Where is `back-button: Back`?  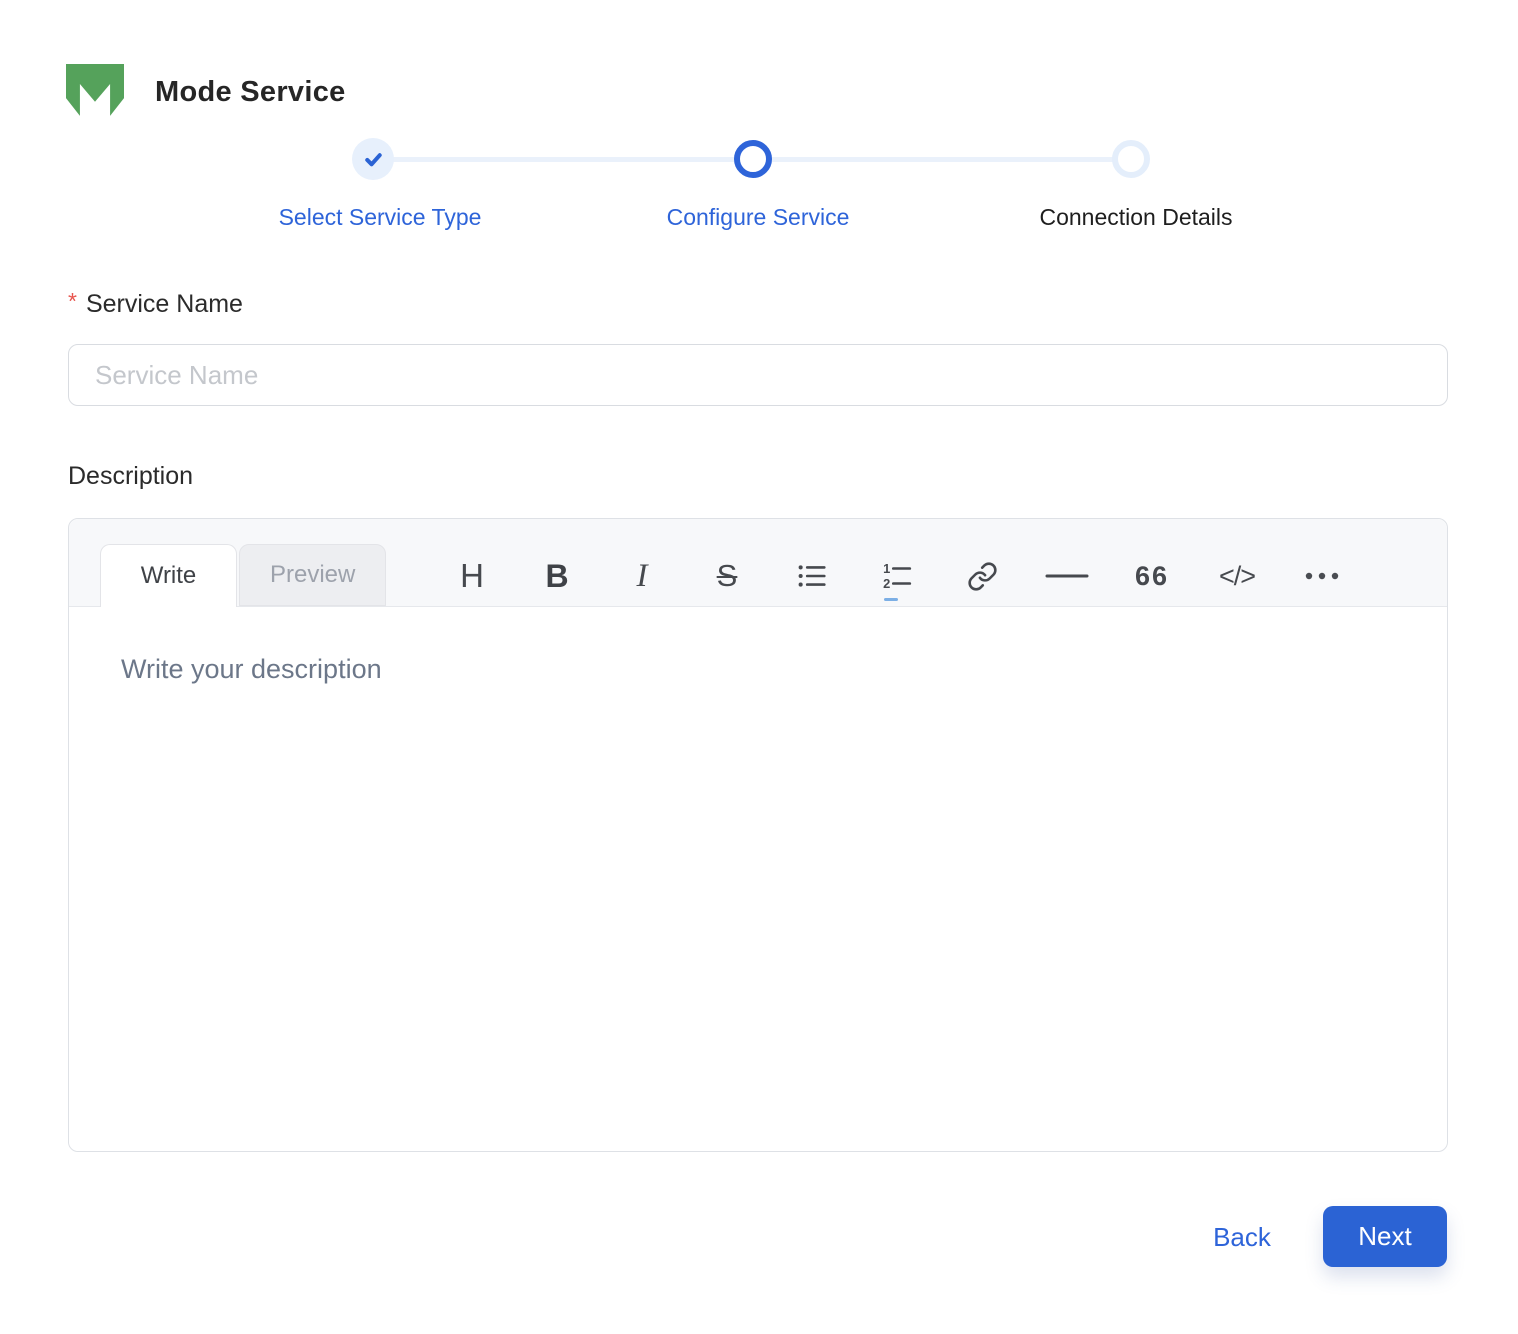
back-button: Back is located at coordinates (1242, 1237).